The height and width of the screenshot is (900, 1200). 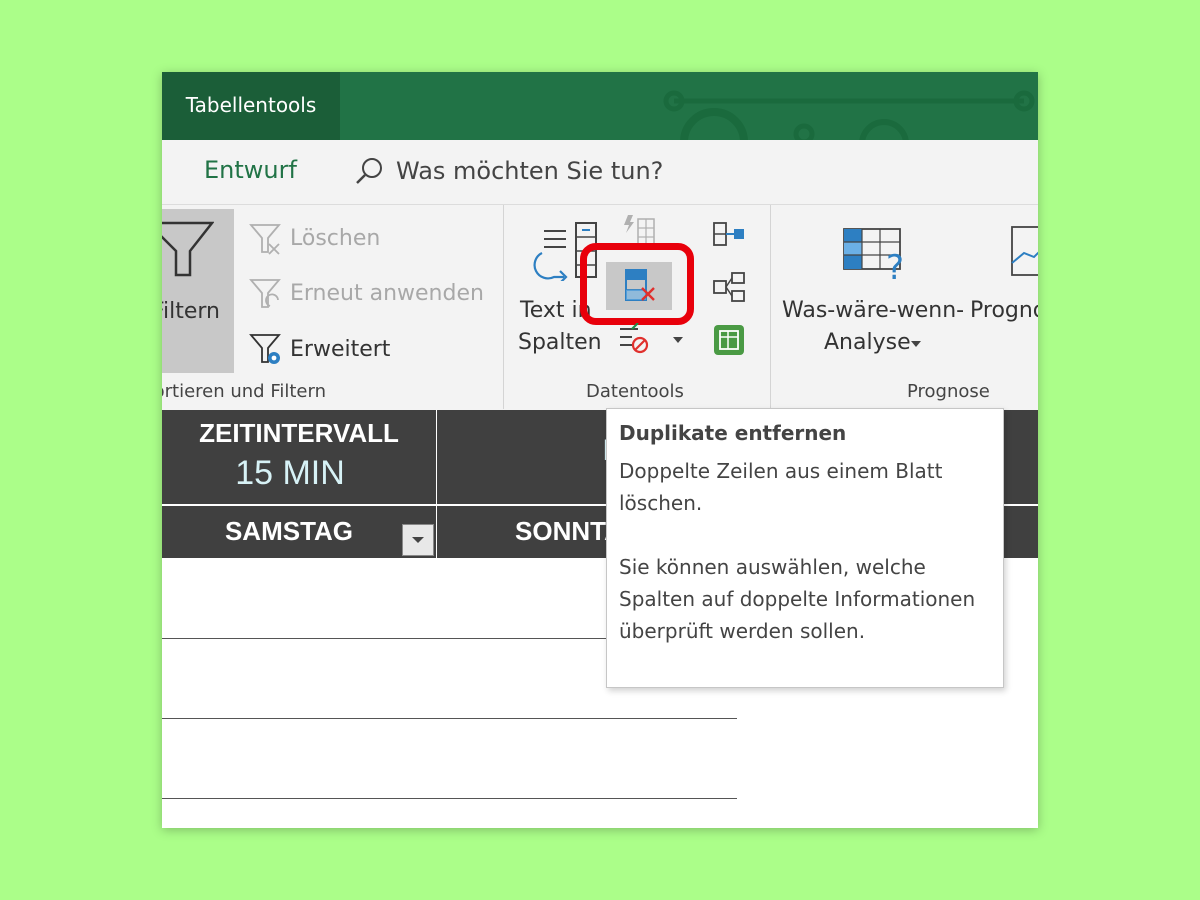 What do you see at coordinates (250, 170) in the screenshot?
I see `tab-entwurf: Entwurf` at bounding box center [250, 170].